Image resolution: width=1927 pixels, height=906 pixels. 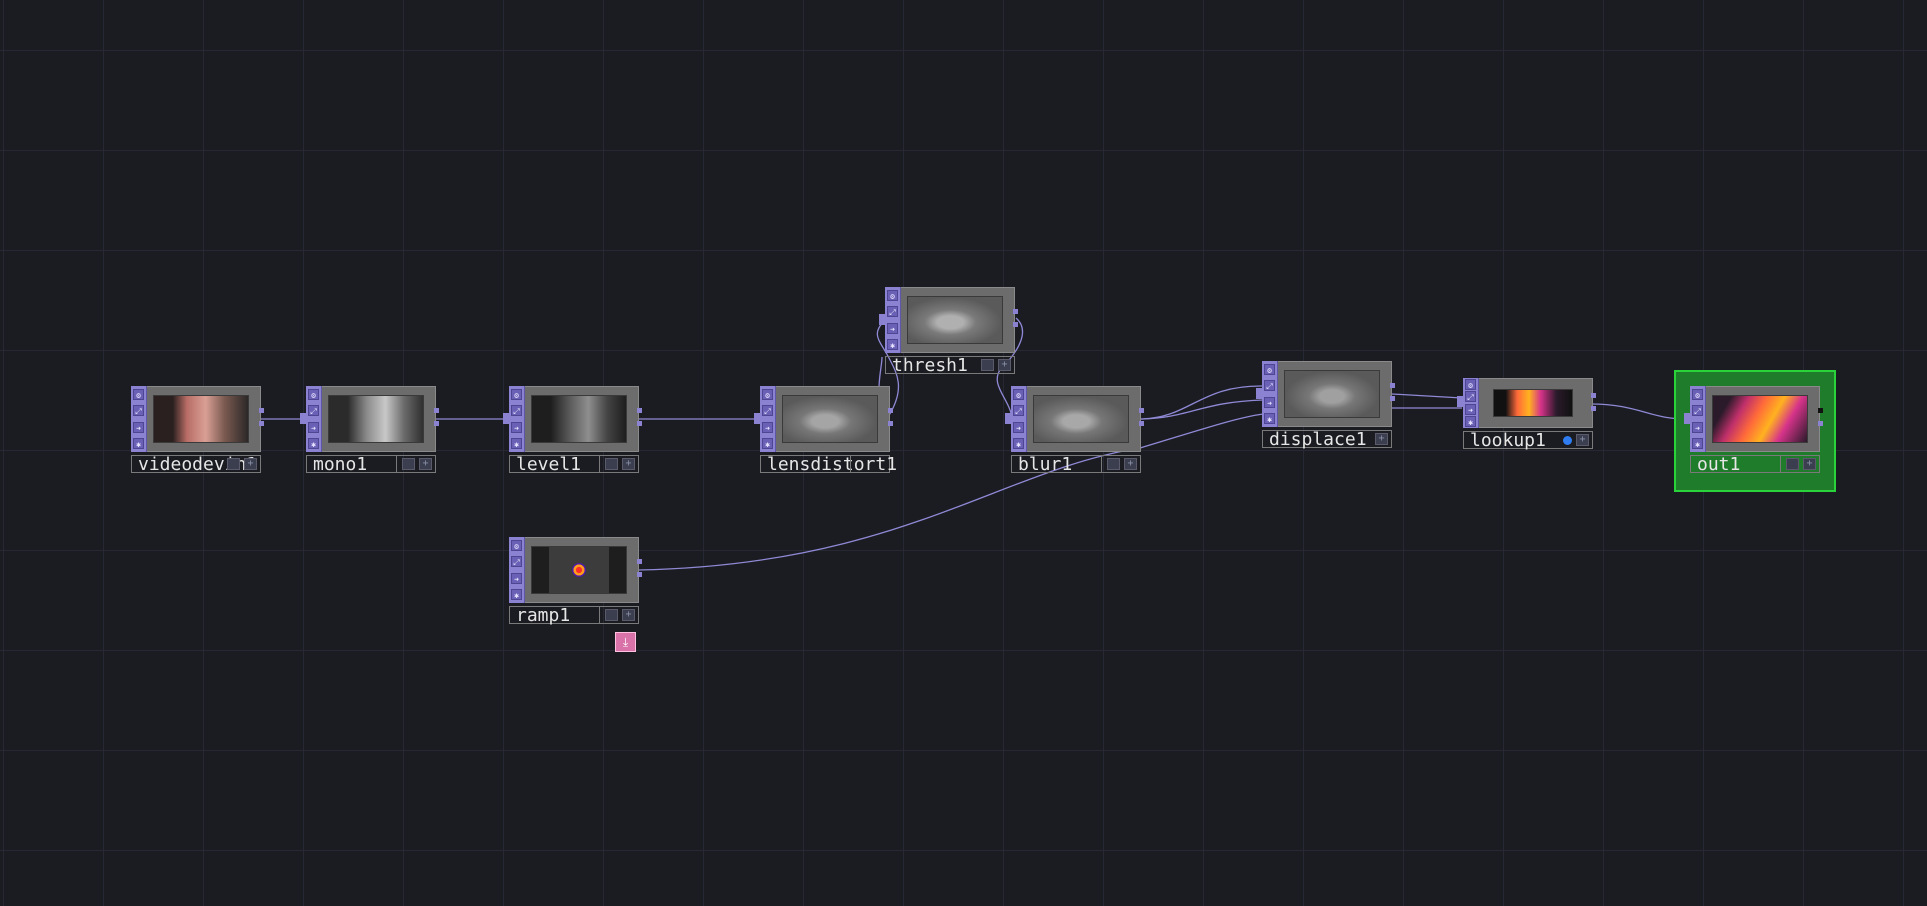 I want to click on node-ramp1: ⚙ ⤢ ➜ ✱ ramp1 +, so click(x=575, y=582).